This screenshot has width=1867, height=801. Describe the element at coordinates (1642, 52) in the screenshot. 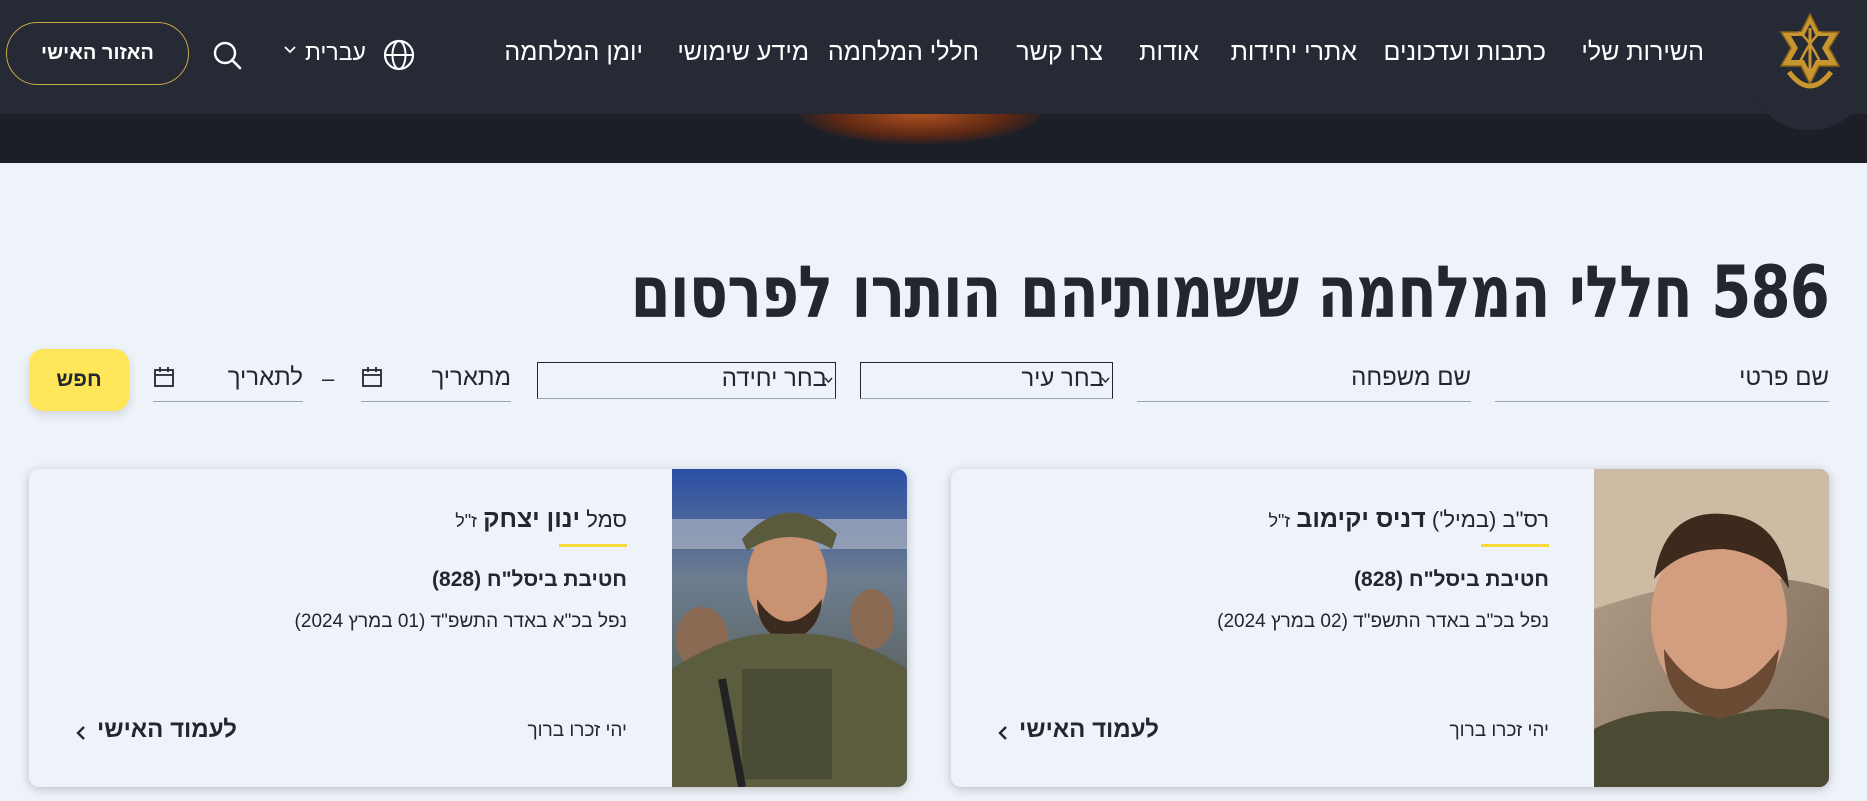

I see `nav-item-my-service: השירות שלי` at that location.